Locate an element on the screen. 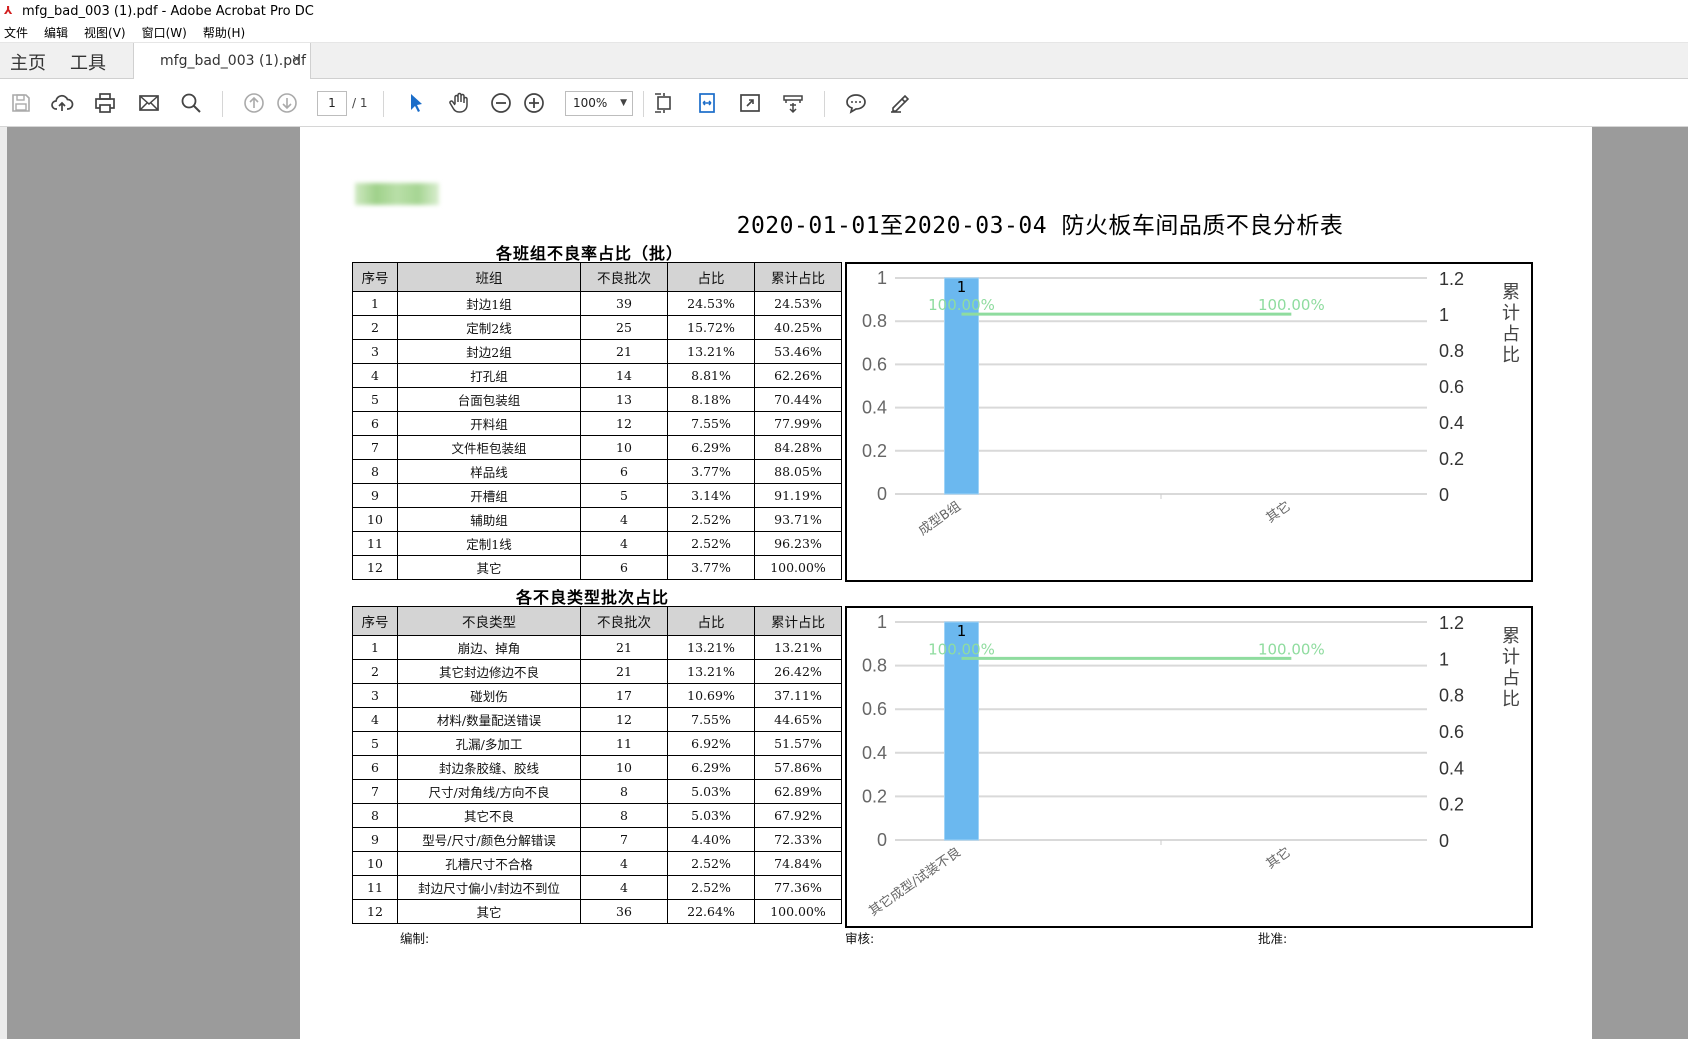 This screenshot has width=1688, height=1039. fit-width-icon is located at coordinates (707, 103).